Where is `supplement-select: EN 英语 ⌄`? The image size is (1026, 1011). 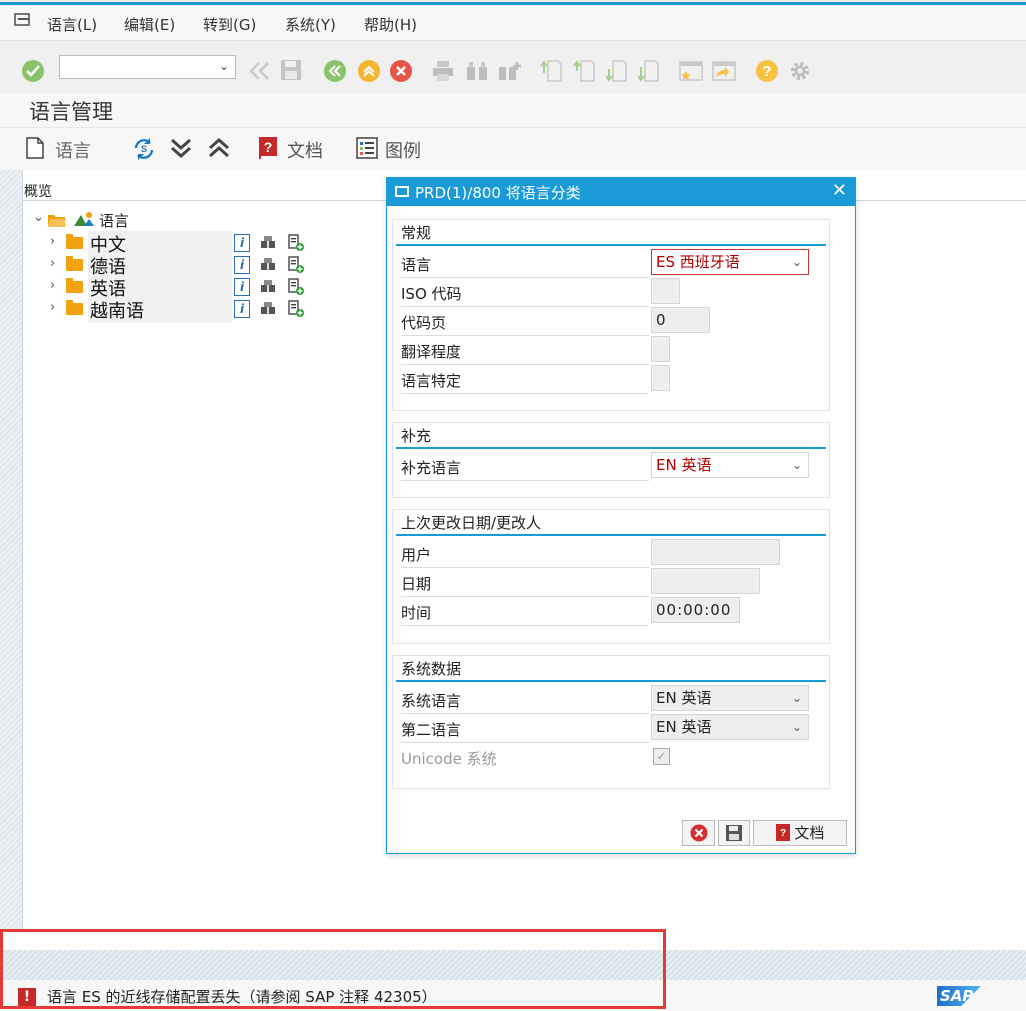 supplement-select: EN 英语 ⌄ is located at coordinates (730, 465).